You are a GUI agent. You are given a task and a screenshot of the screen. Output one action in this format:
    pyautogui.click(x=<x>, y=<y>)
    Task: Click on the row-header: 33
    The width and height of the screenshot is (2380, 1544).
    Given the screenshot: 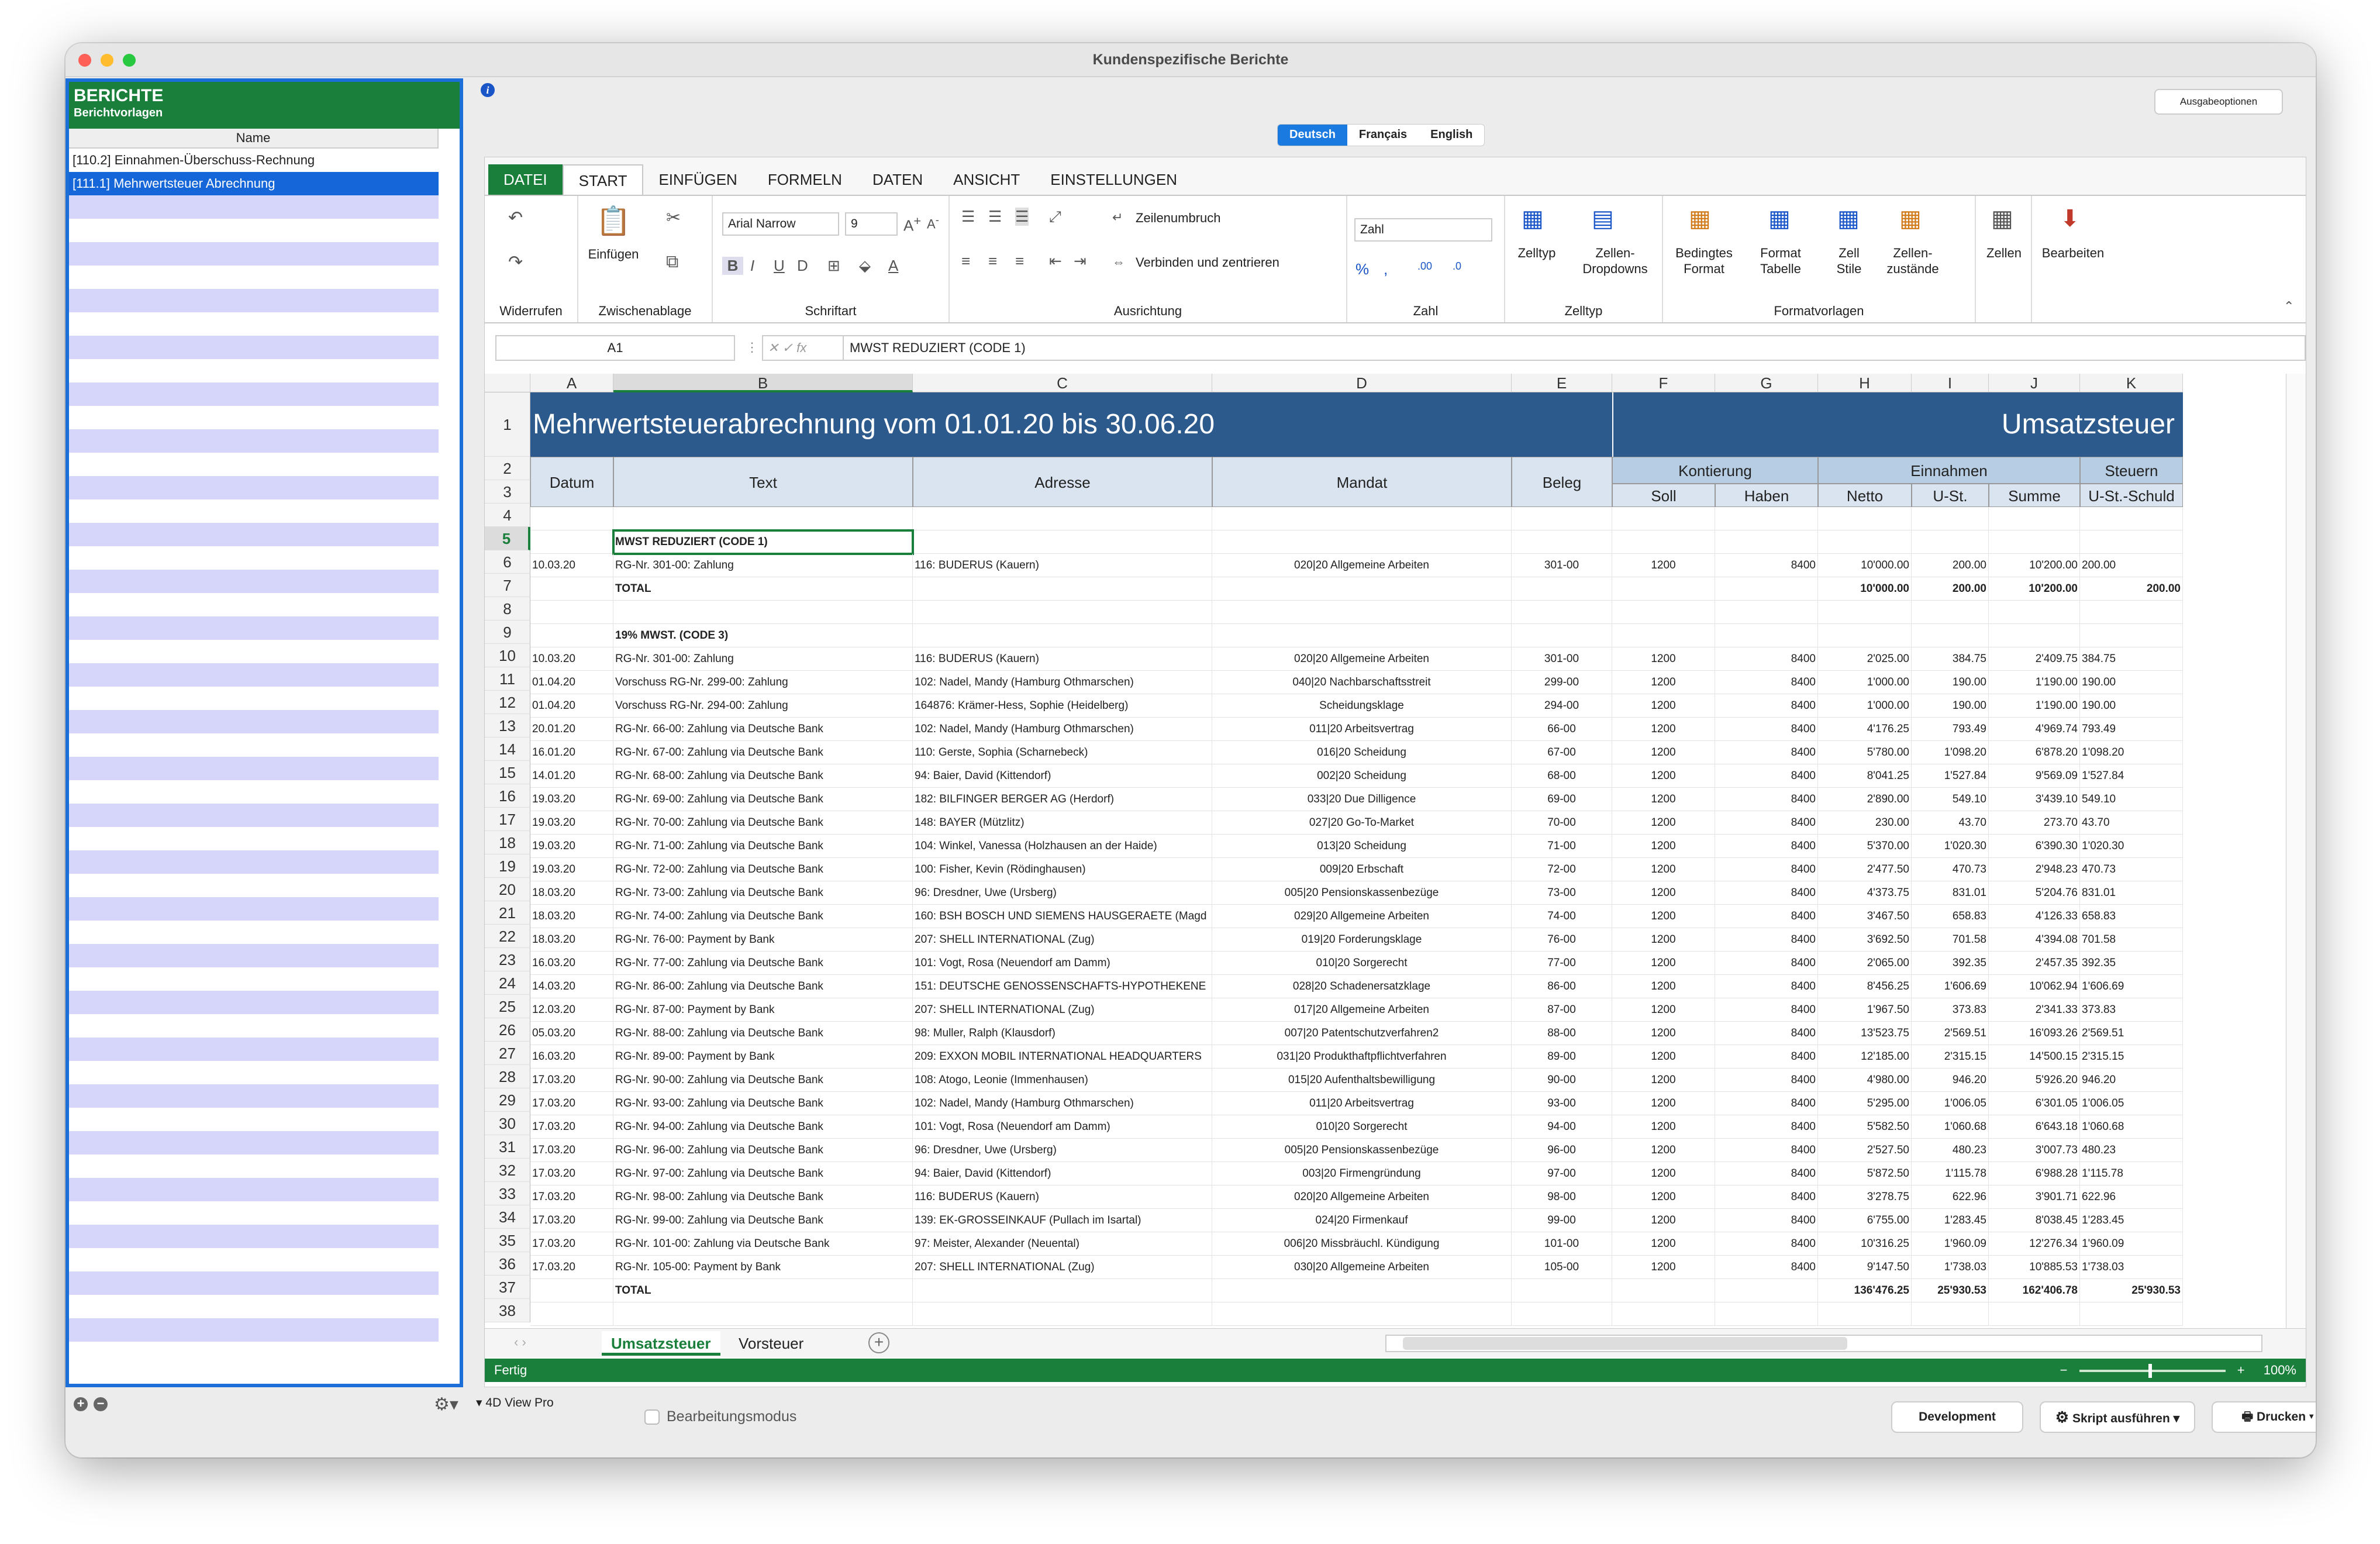 What is the action you would take?
    pyautogui.click(x=507, y=1193)
    